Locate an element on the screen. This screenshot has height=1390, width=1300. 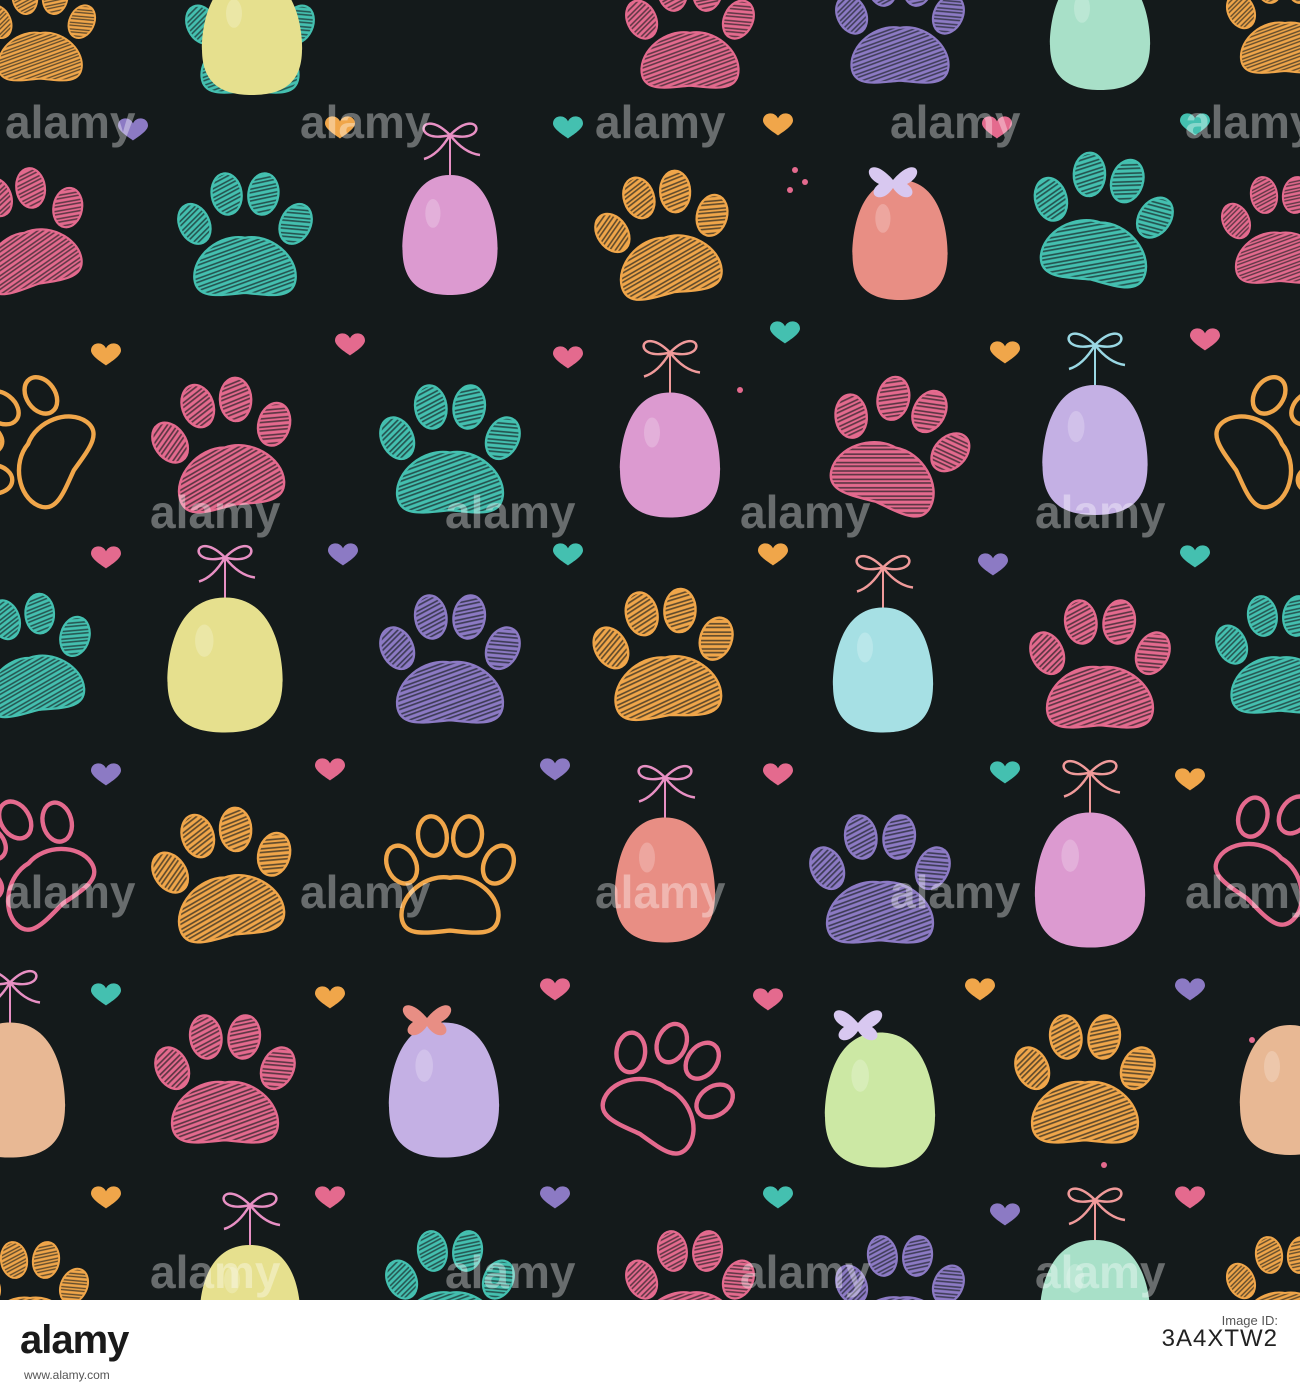
butterfly-icon is located at coordinates (858, 1025).